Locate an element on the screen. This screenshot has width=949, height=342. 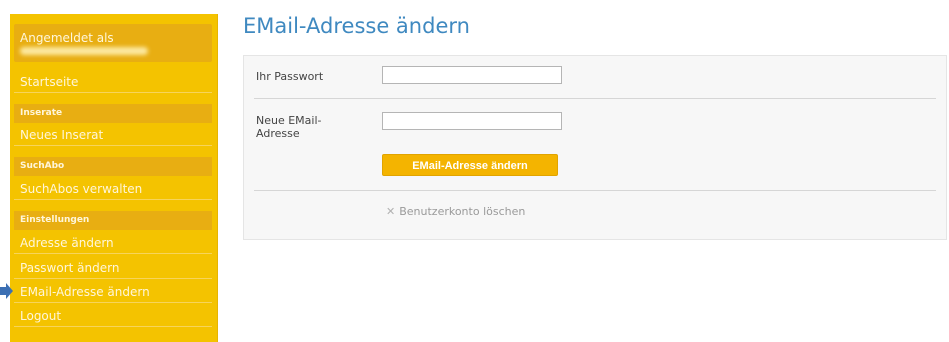
sidebar-item-startseite: Startseite is located at coordinates (113, 82).